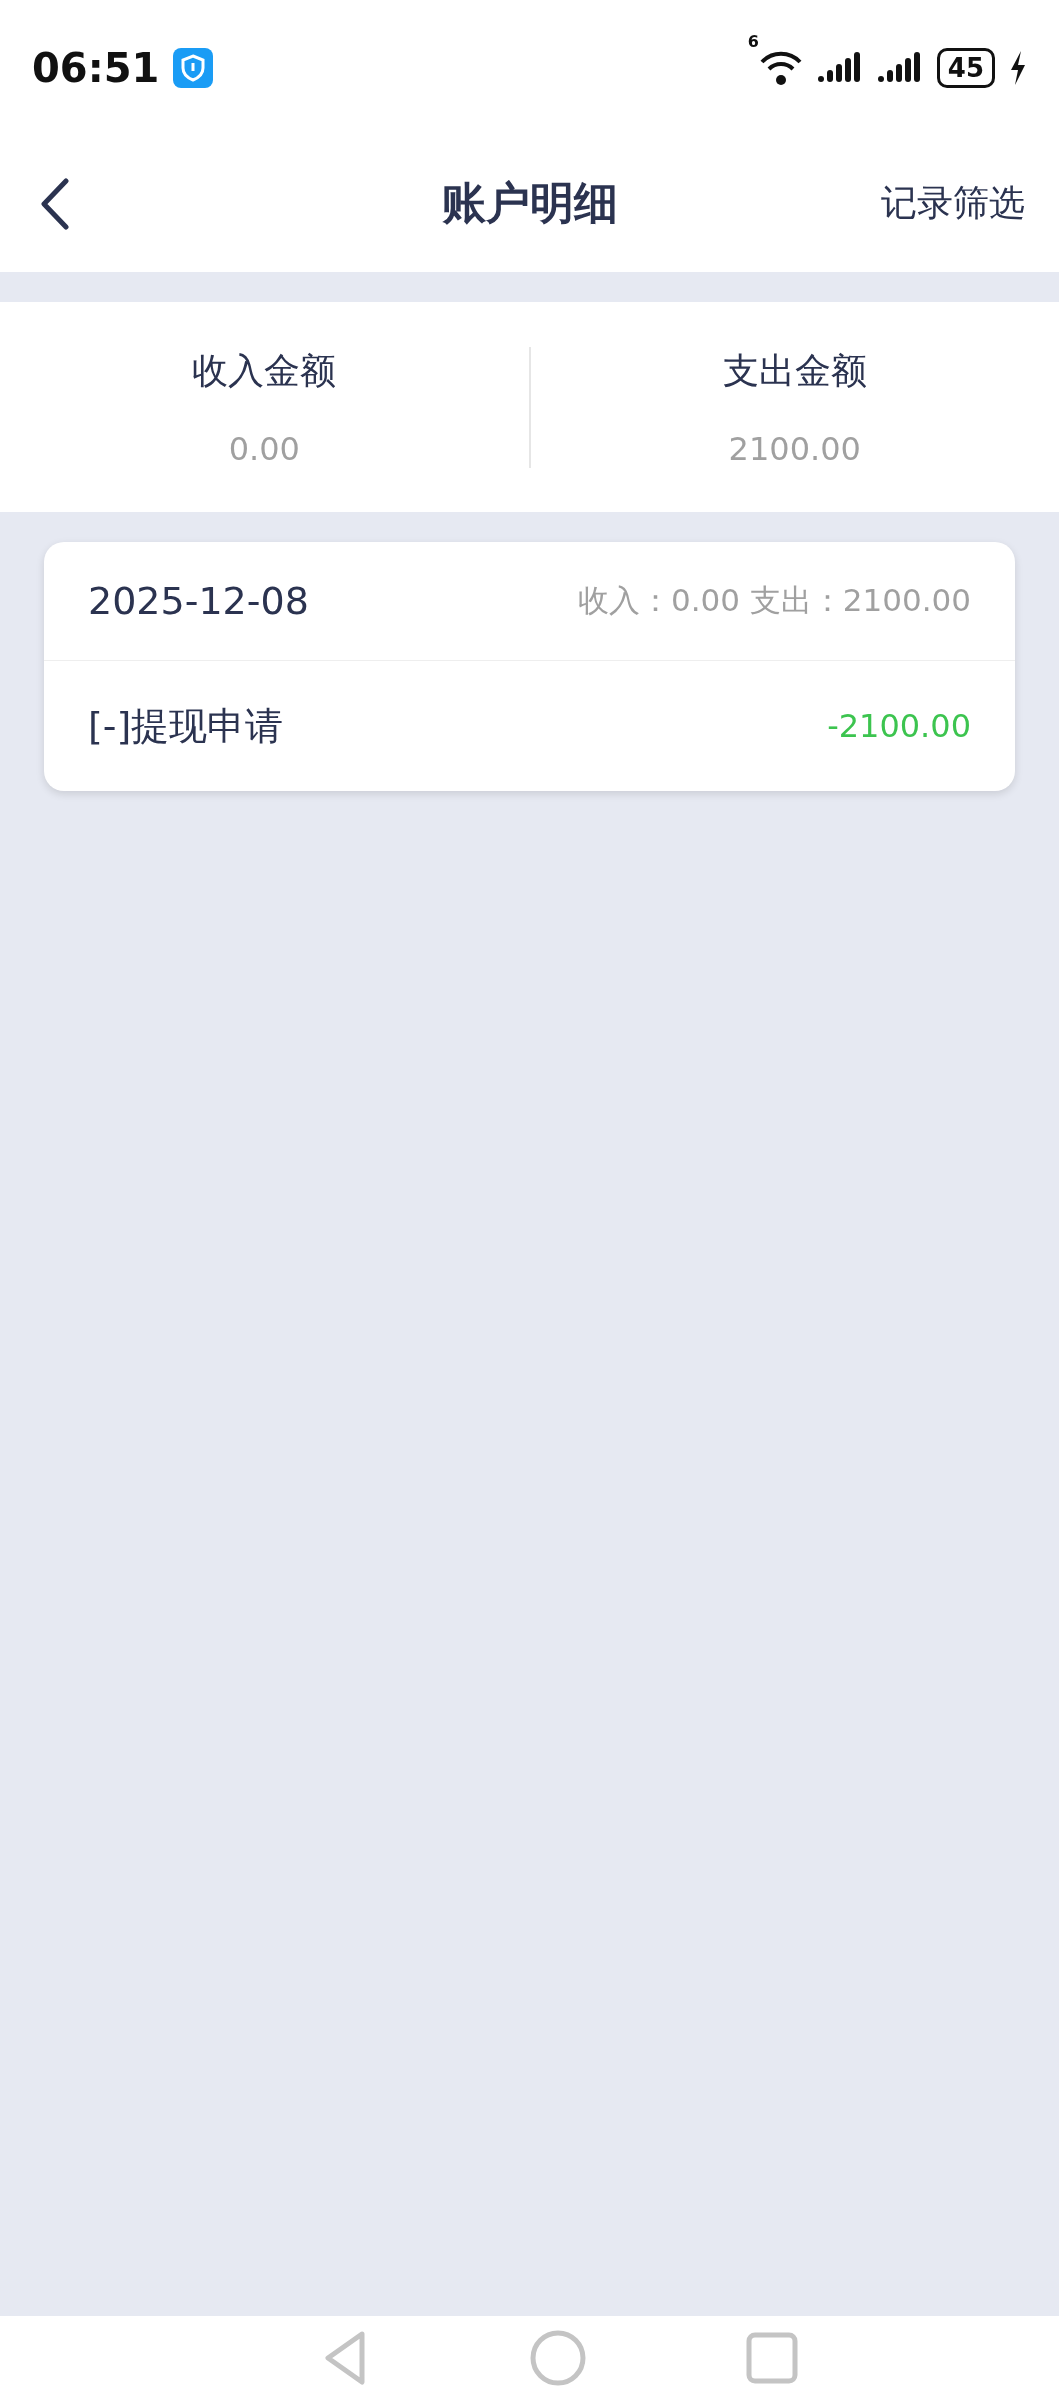  I want to click on network-type-label: 6, so click(753, 41).